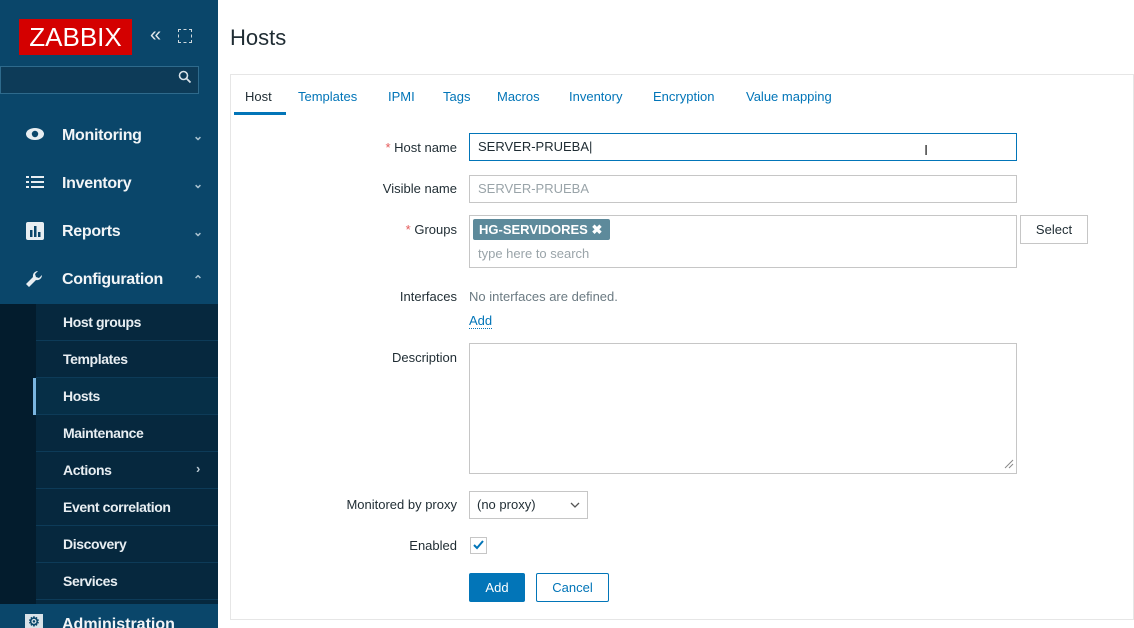 This screenshot has height=628, width=1134. I want to click on sidebar-item-label: Reports, so click(91, 231).